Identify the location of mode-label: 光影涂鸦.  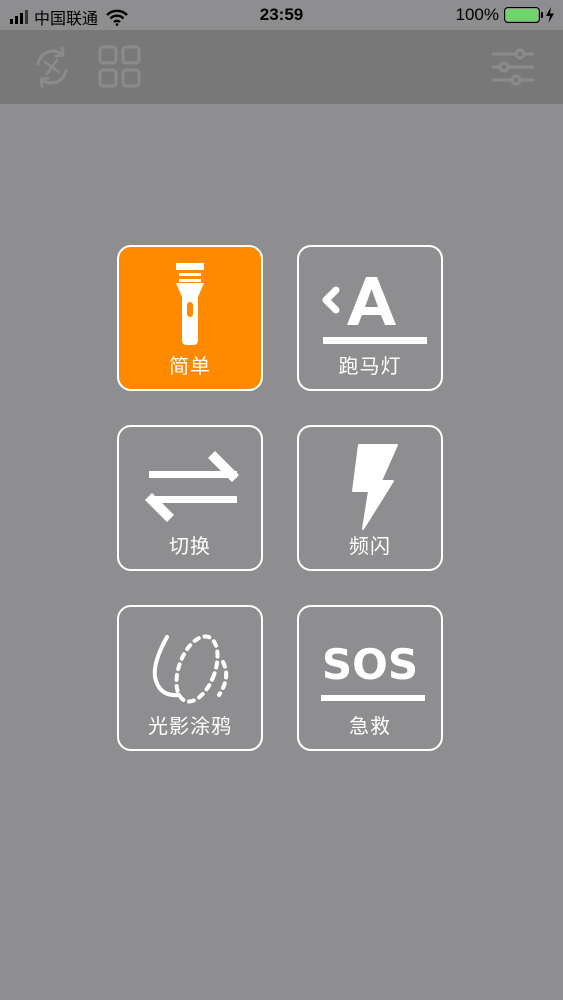
(190, 726).